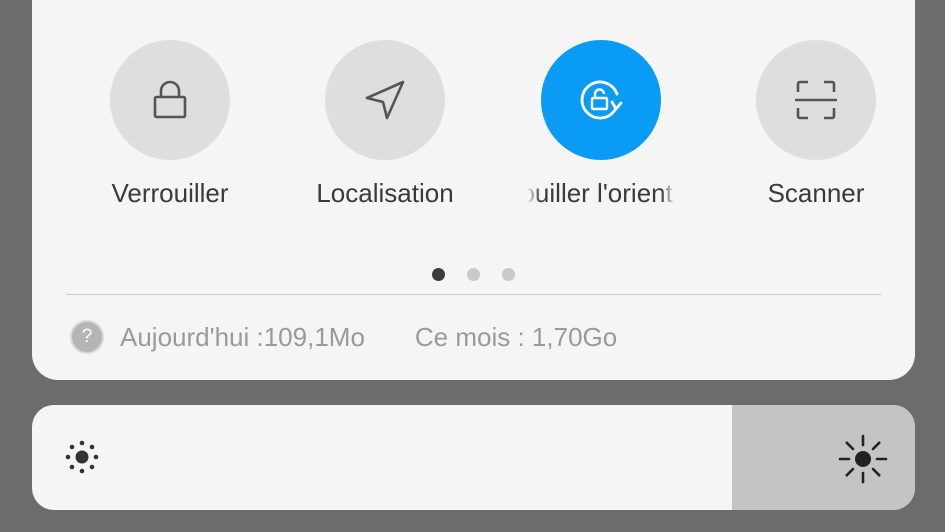  I want to click on tile-lock: Verrouiller, so click(170, 135).